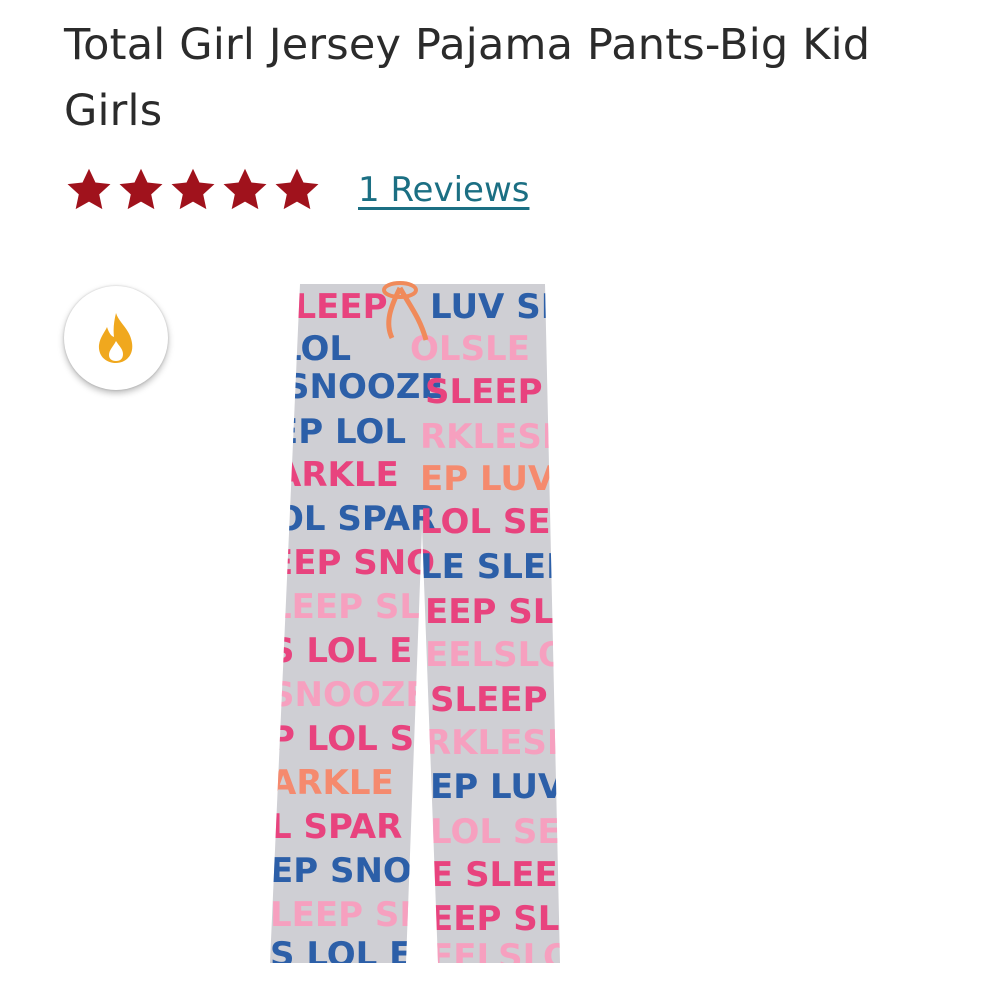 The width and height of the screenshot is (1000, 1000). Describe the element at coordinates (315, 349) in the screenshot. I see `svg-text: LOL` at that location.